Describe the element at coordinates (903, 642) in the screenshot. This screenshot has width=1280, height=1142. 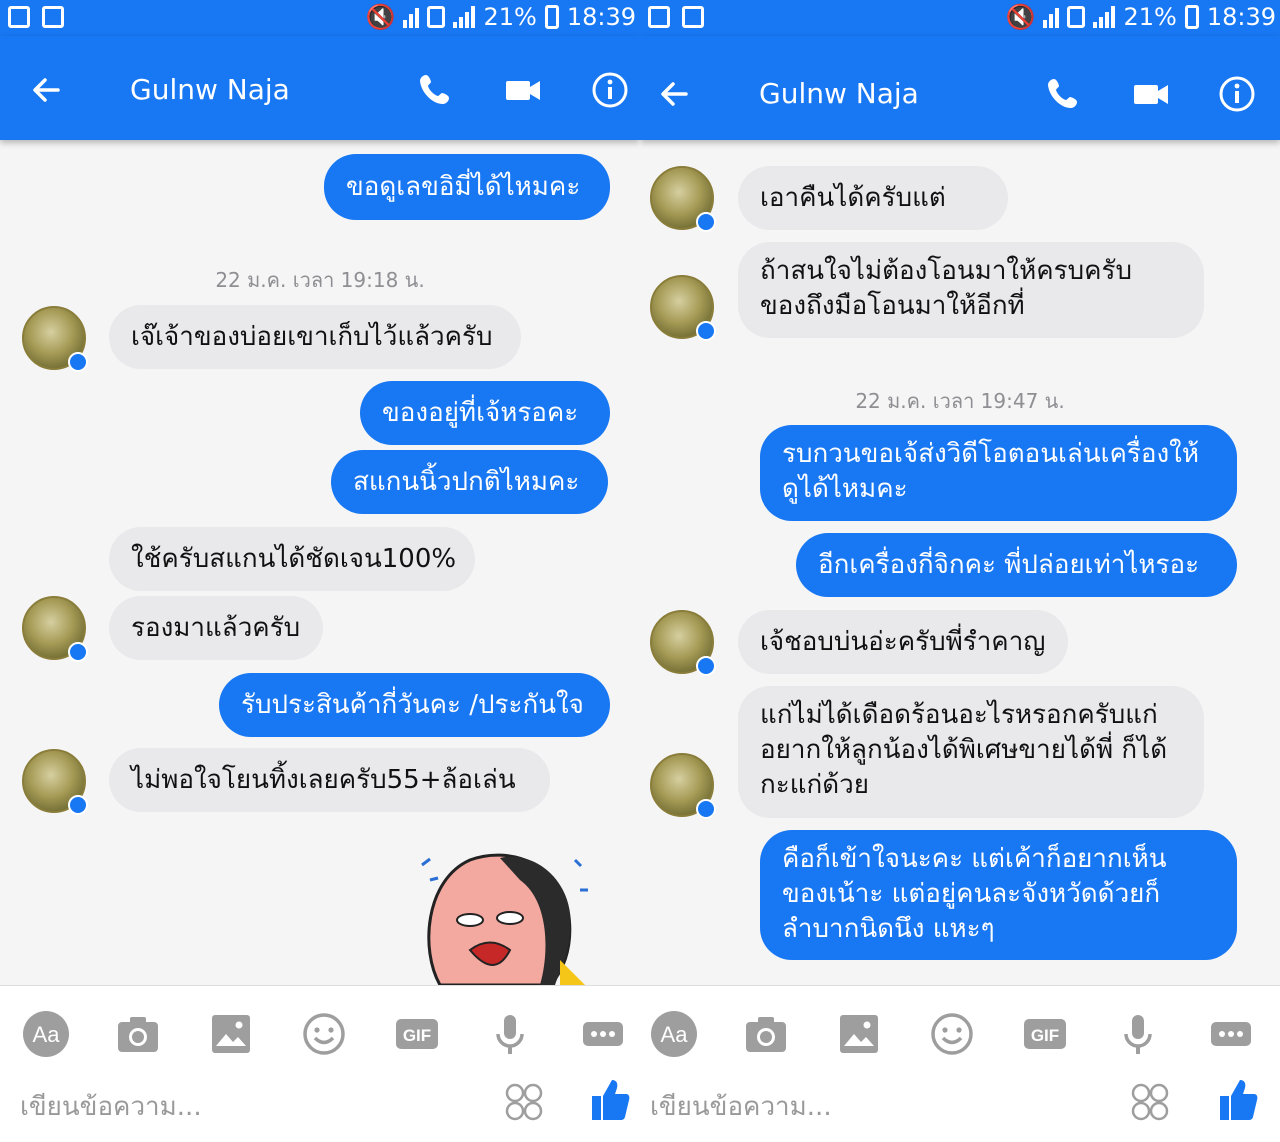
I see `message-bubble-incoming: เจ้ชอบบ่นอ่ะครับพี่รำคาญ` at that location.